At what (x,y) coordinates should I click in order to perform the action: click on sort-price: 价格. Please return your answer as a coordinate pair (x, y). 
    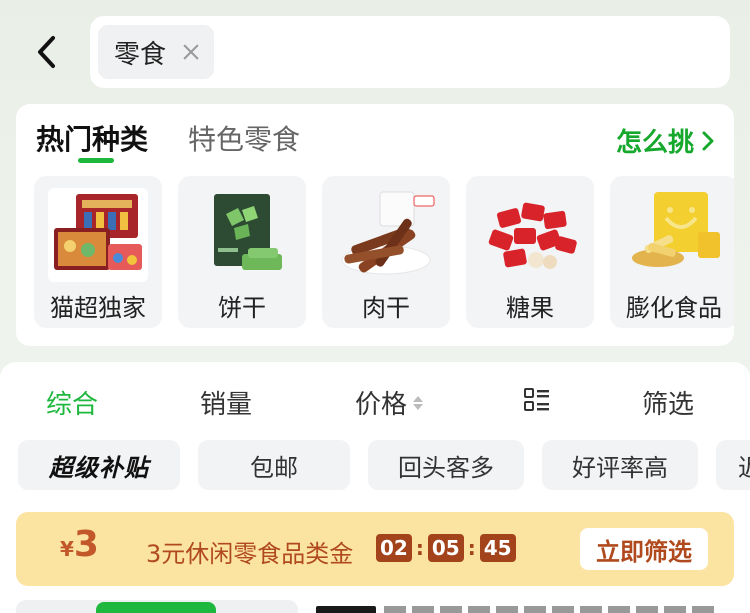
    Looking at the image, I should click on (389, 402).